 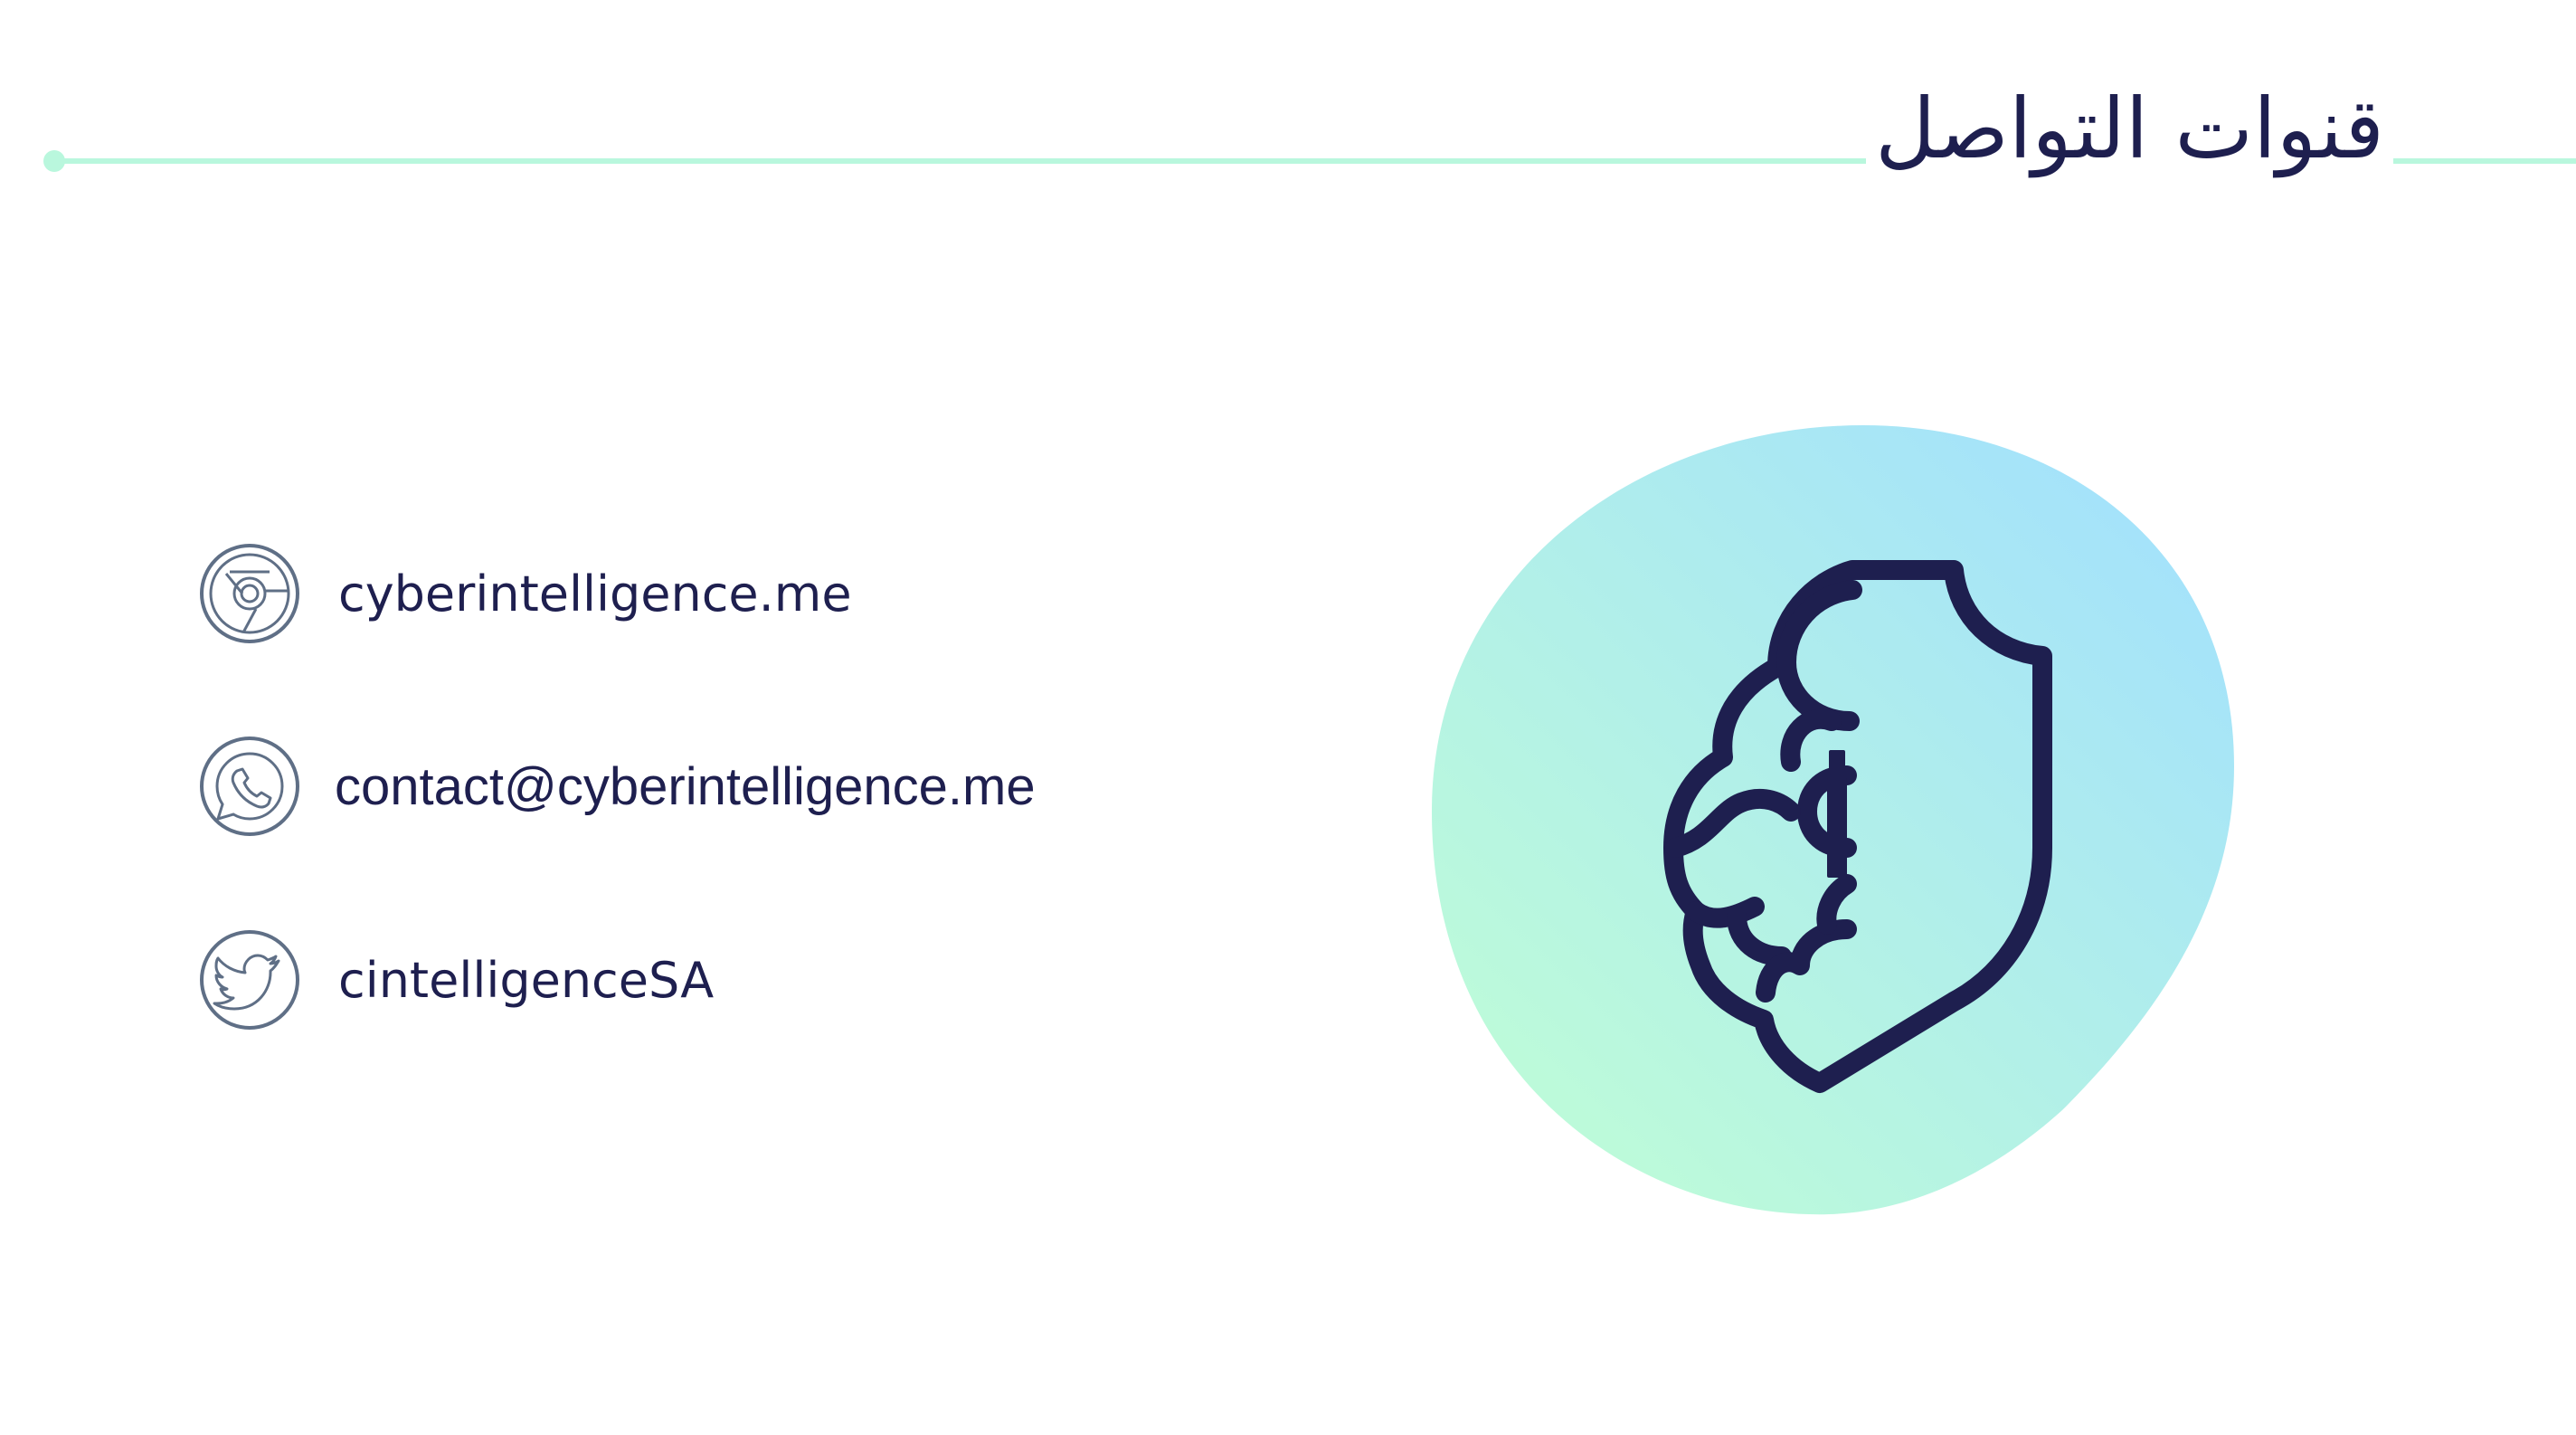 I want to click on contact-item-website: cyberintelligence.me, so click(x=526, y=593).